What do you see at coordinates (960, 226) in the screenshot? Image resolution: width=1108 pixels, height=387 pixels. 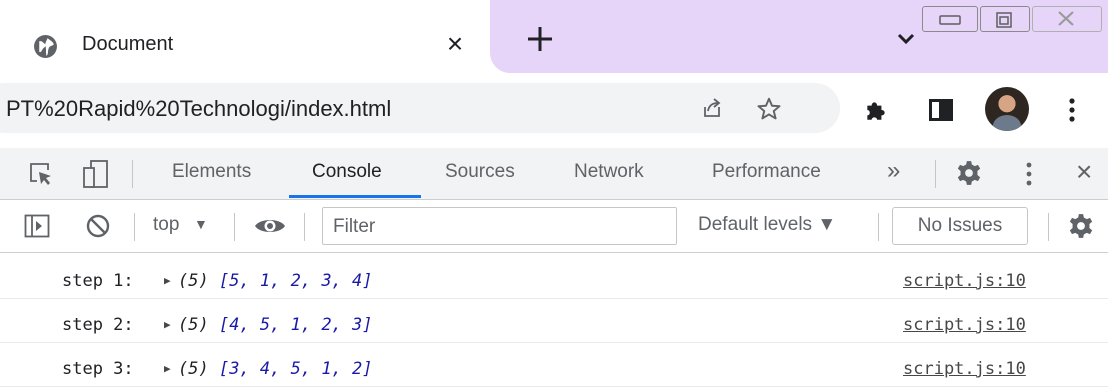 I see `issues-button: No Issues` at bounding box center [960, 226].